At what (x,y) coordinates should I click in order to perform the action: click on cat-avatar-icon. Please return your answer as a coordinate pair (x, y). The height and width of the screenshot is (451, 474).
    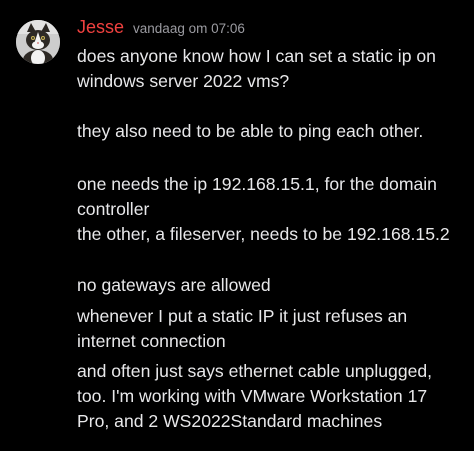
    Looking at the image, I should click on (38, 42).